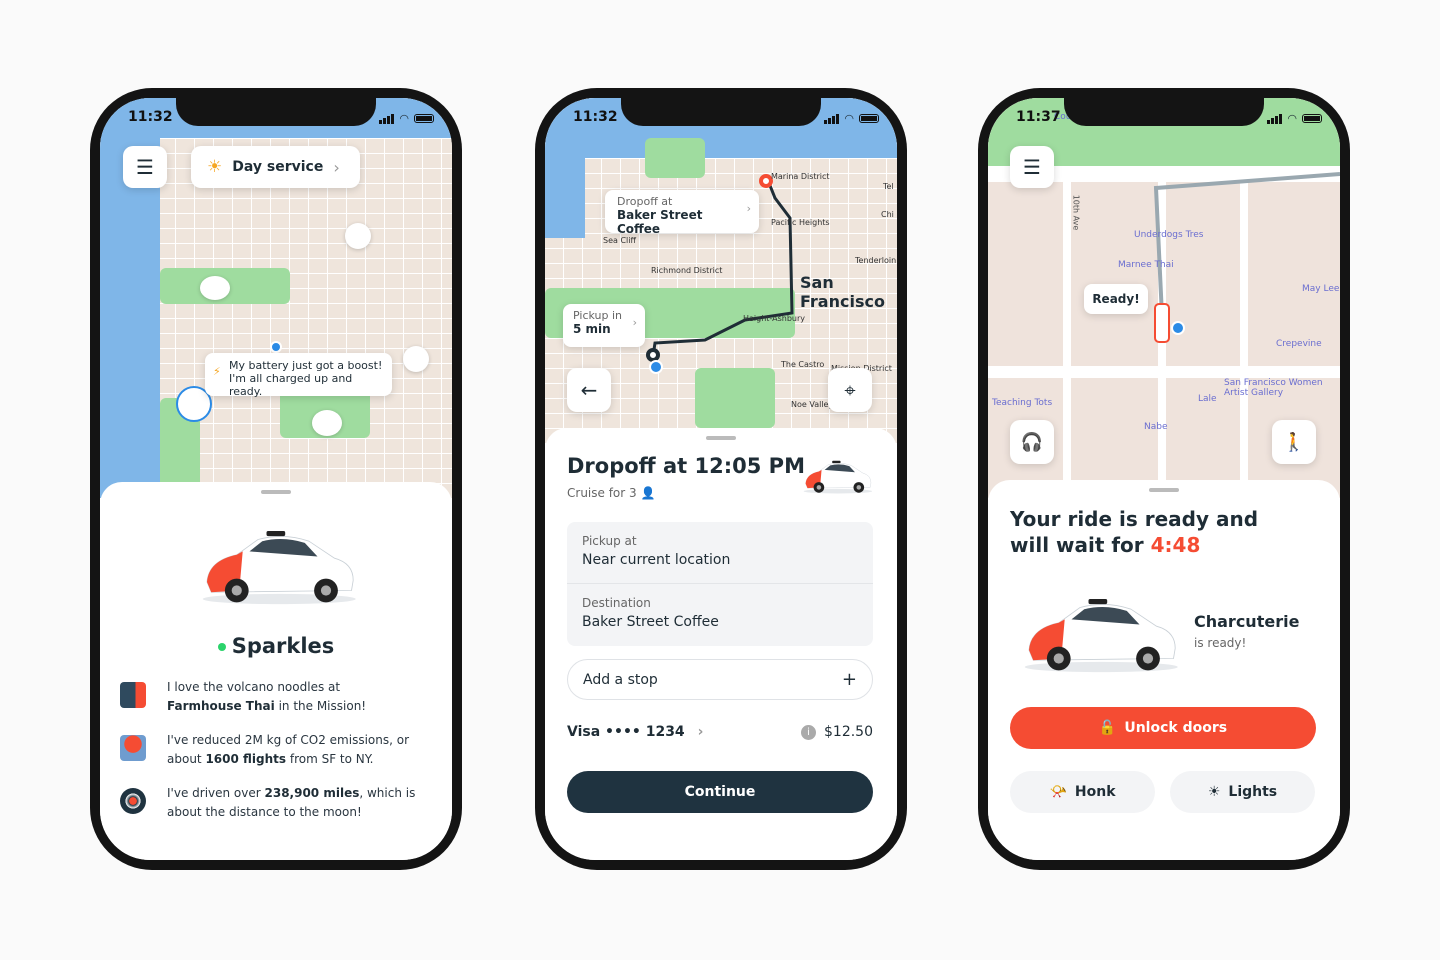 Image resolution: width=1440 pixels, height=960 pixels. Describe the element at coordinates (1134, 532) in the screenshot. I see `title-text: Your ride is ready and will wait for` at that location.